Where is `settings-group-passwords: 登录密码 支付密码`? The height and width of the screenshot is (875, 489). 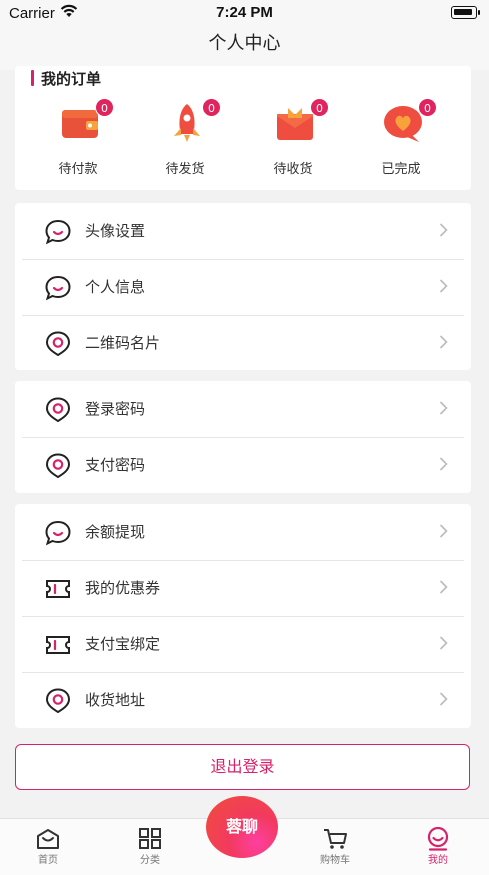 settings-group-passwords: 登录密码 支付密码 is located at coordinates (243, 437).